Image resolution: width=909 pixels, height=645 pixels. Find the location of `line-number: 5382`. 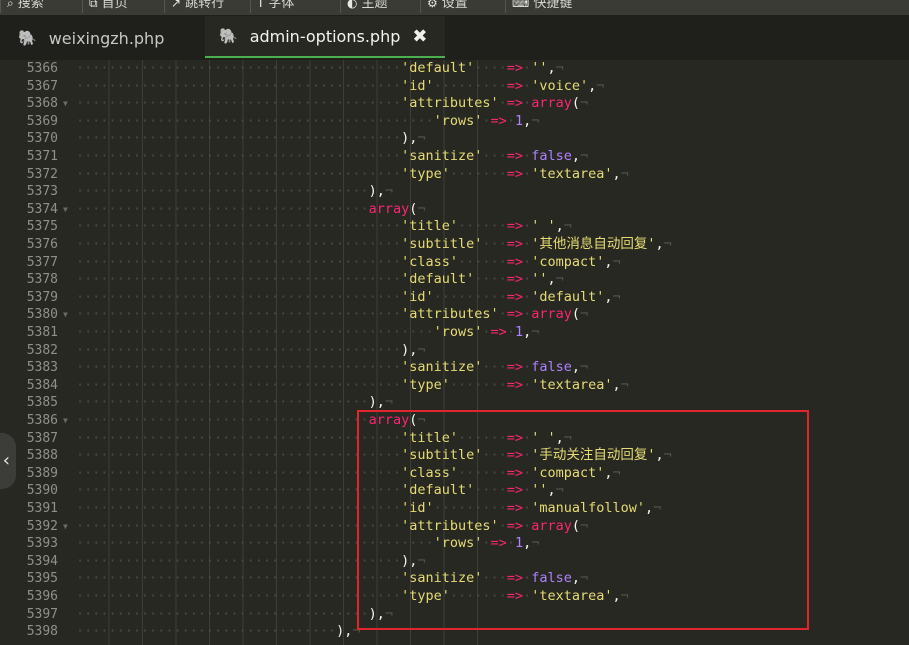

line-number: 5382 is located at coordinates (42, 350).